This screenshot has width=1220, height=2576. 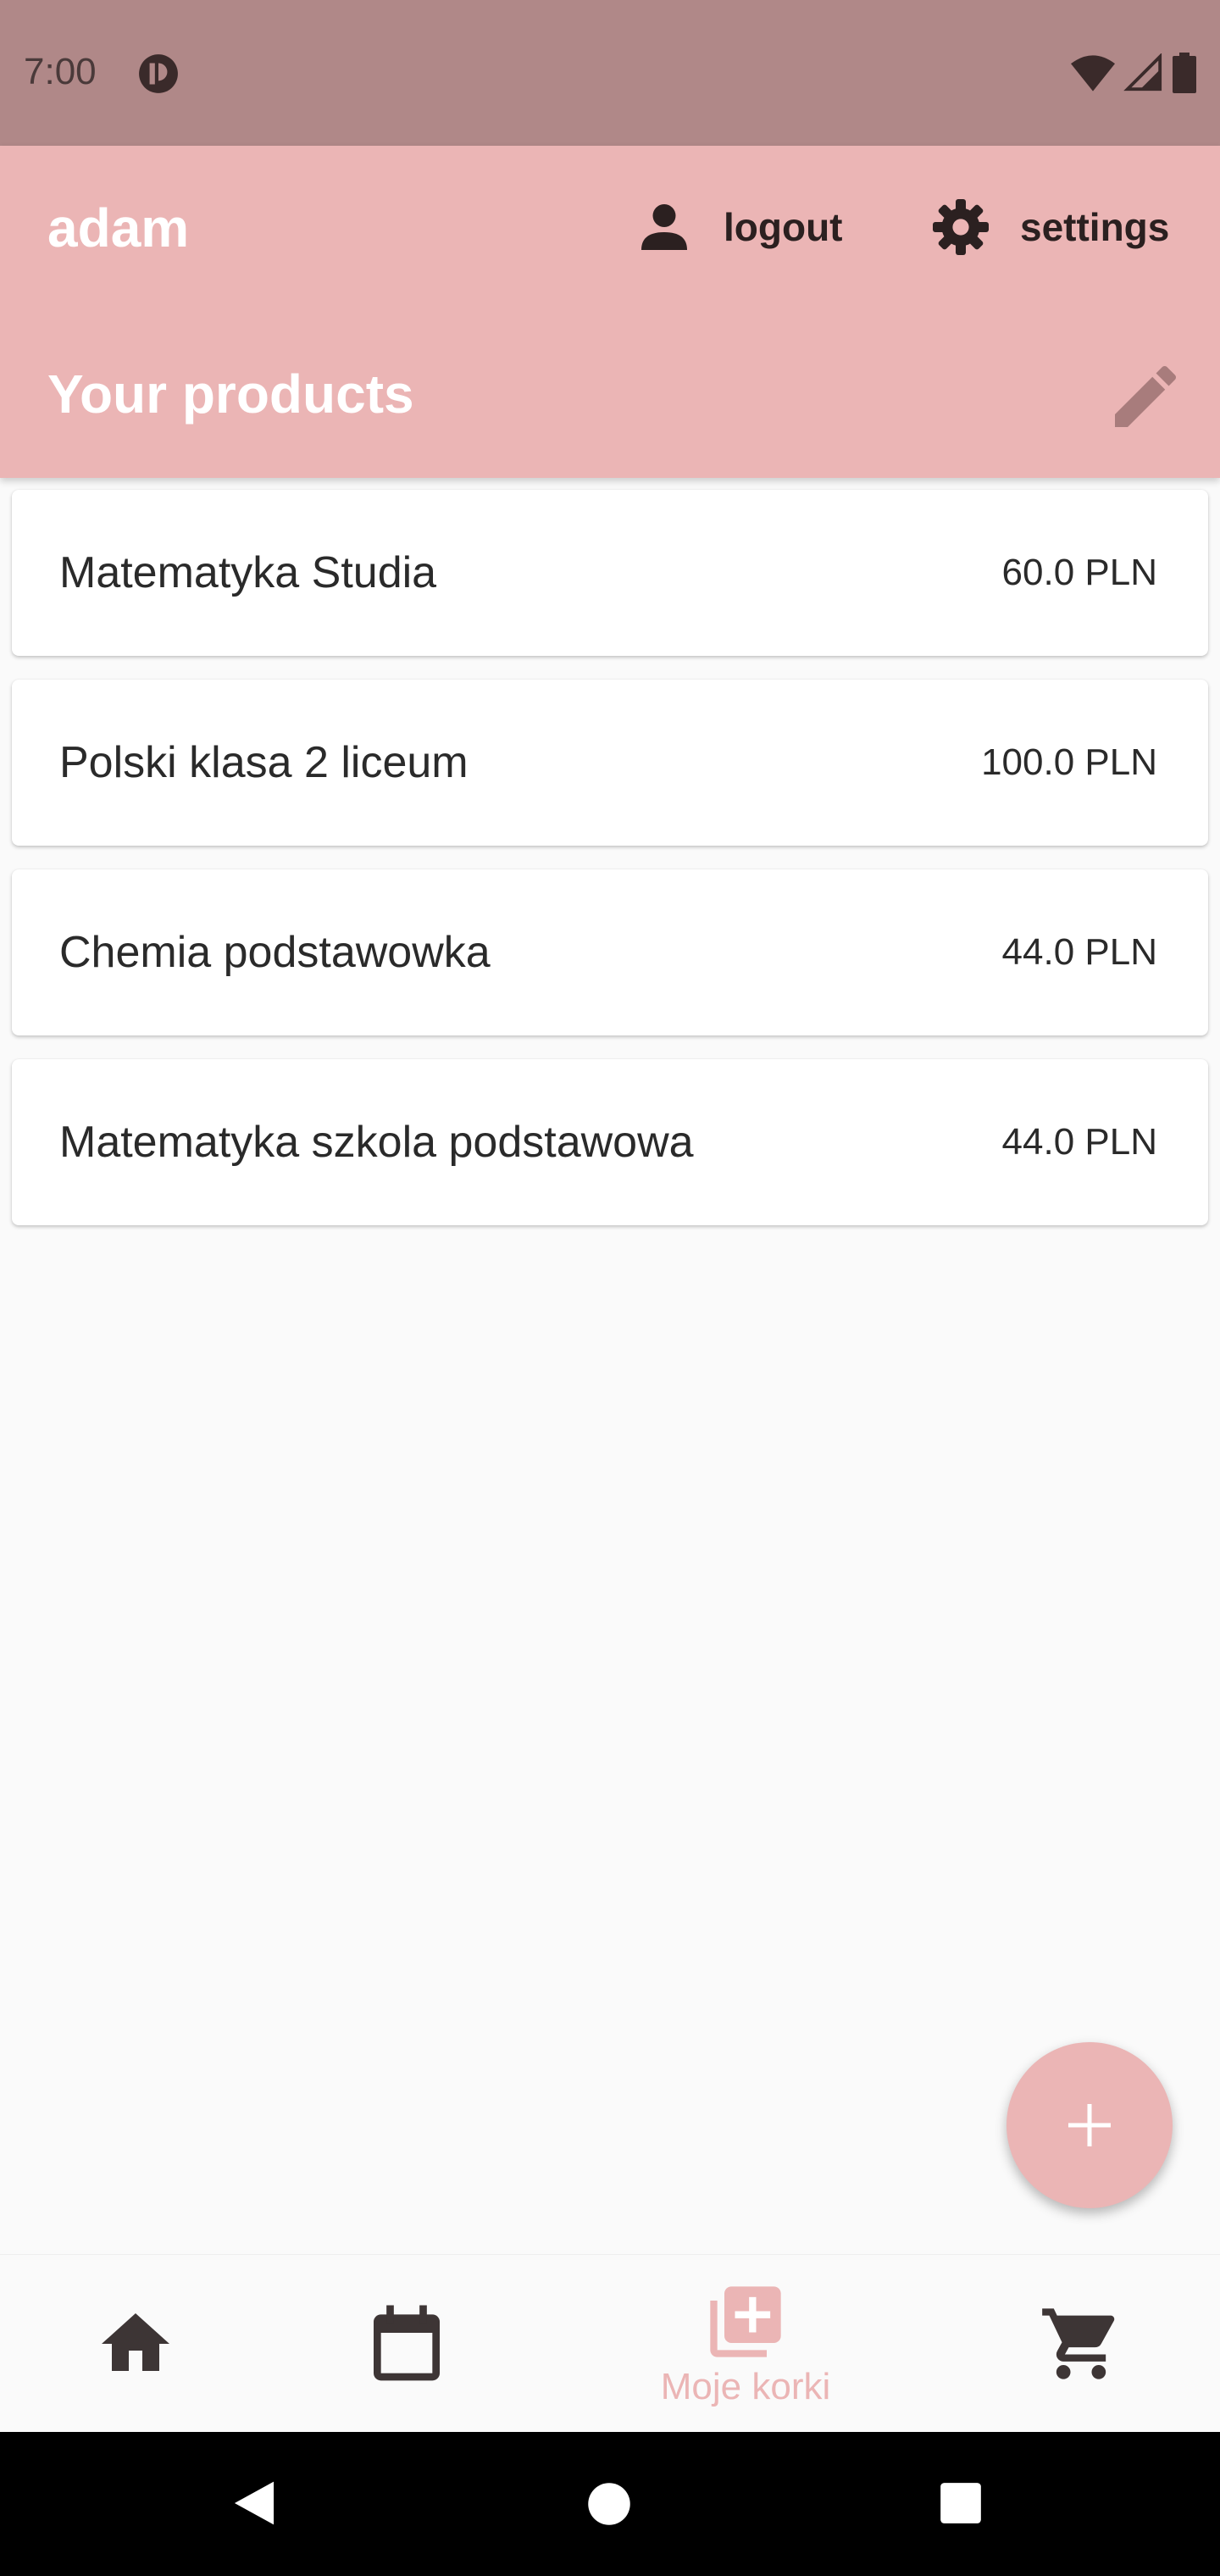 I want to click on nav-moje-korki: Moje korki, so click(x=745, y=2344).